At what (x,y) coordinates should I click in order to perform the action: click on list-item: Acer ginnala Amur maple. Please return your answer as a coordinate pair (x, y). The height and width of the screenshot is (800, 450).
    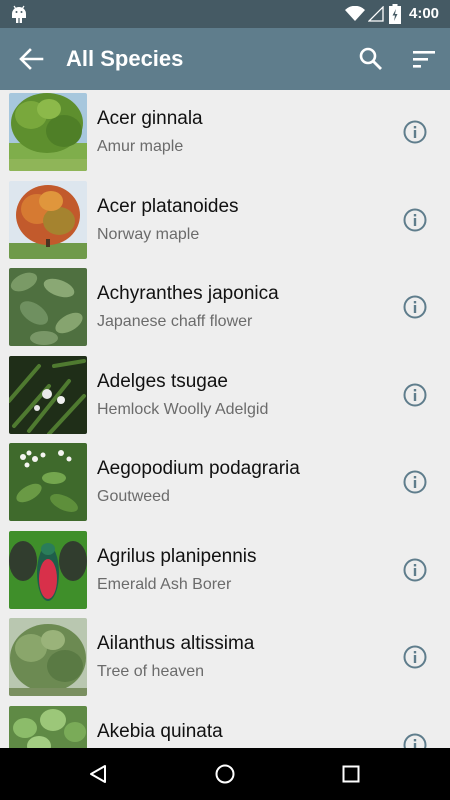
    Looking at the image, I should click on (225, 134).